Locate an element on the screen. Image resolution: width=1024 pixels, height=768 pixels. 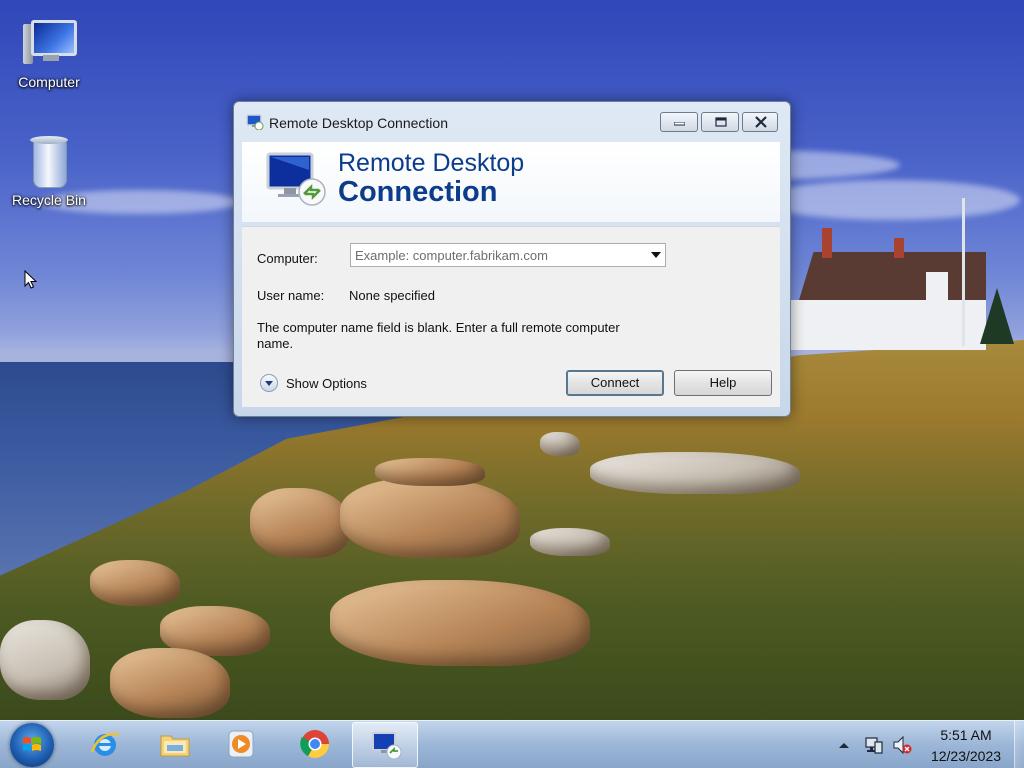
show-hidden-icons-icon is located at coordinates (844, 745).